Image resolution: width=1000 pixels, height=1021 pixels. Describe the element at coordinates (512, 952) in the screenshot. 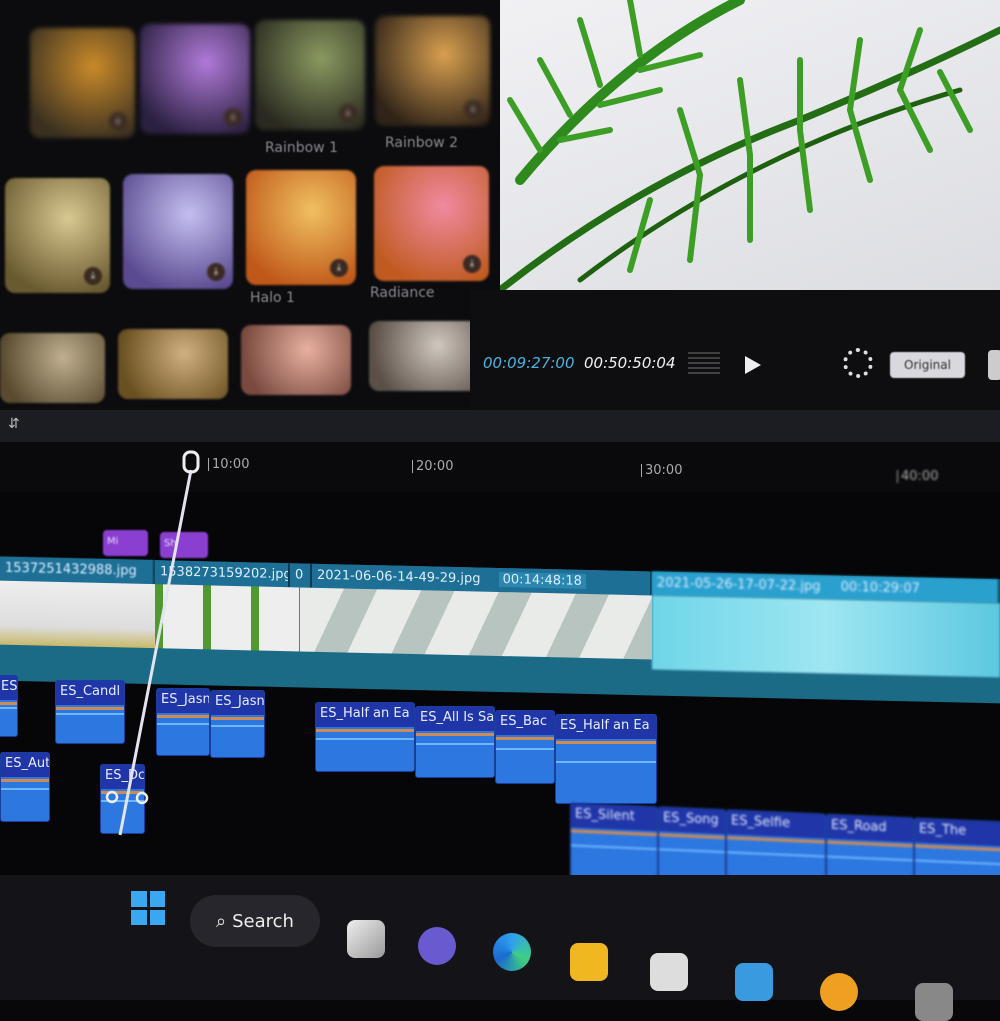

I see `edge-icon` at that location.